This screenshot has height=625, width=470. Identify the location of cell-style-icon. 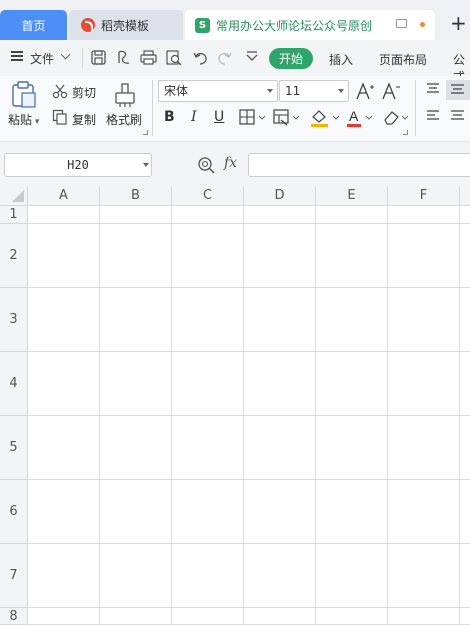
(286, 117).